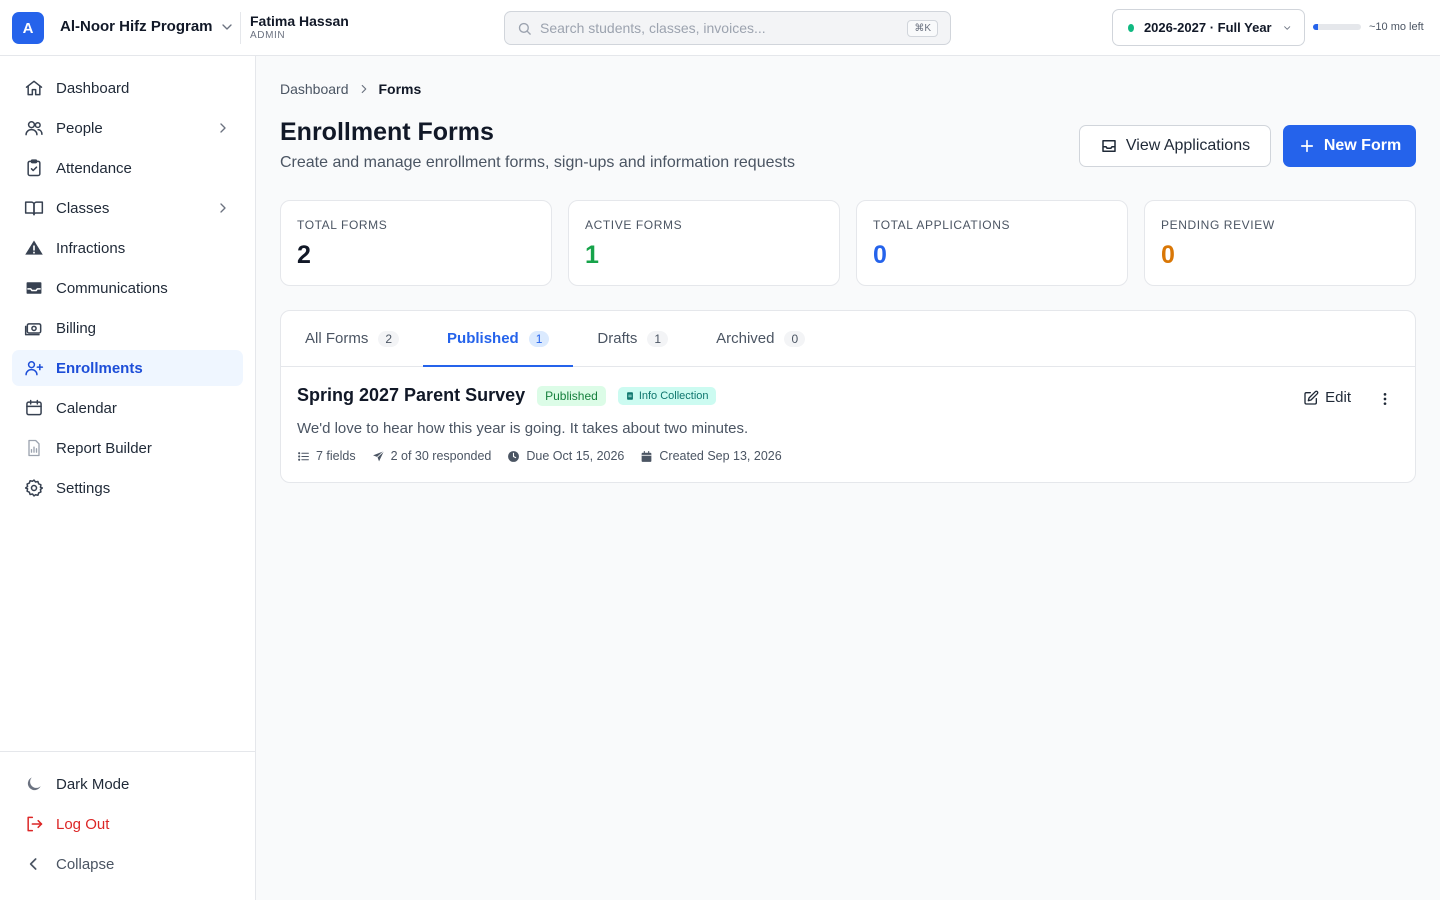 This screenshot has height=900, width=1440. I want to click on user-role: ADMIN, so click(268, 35).